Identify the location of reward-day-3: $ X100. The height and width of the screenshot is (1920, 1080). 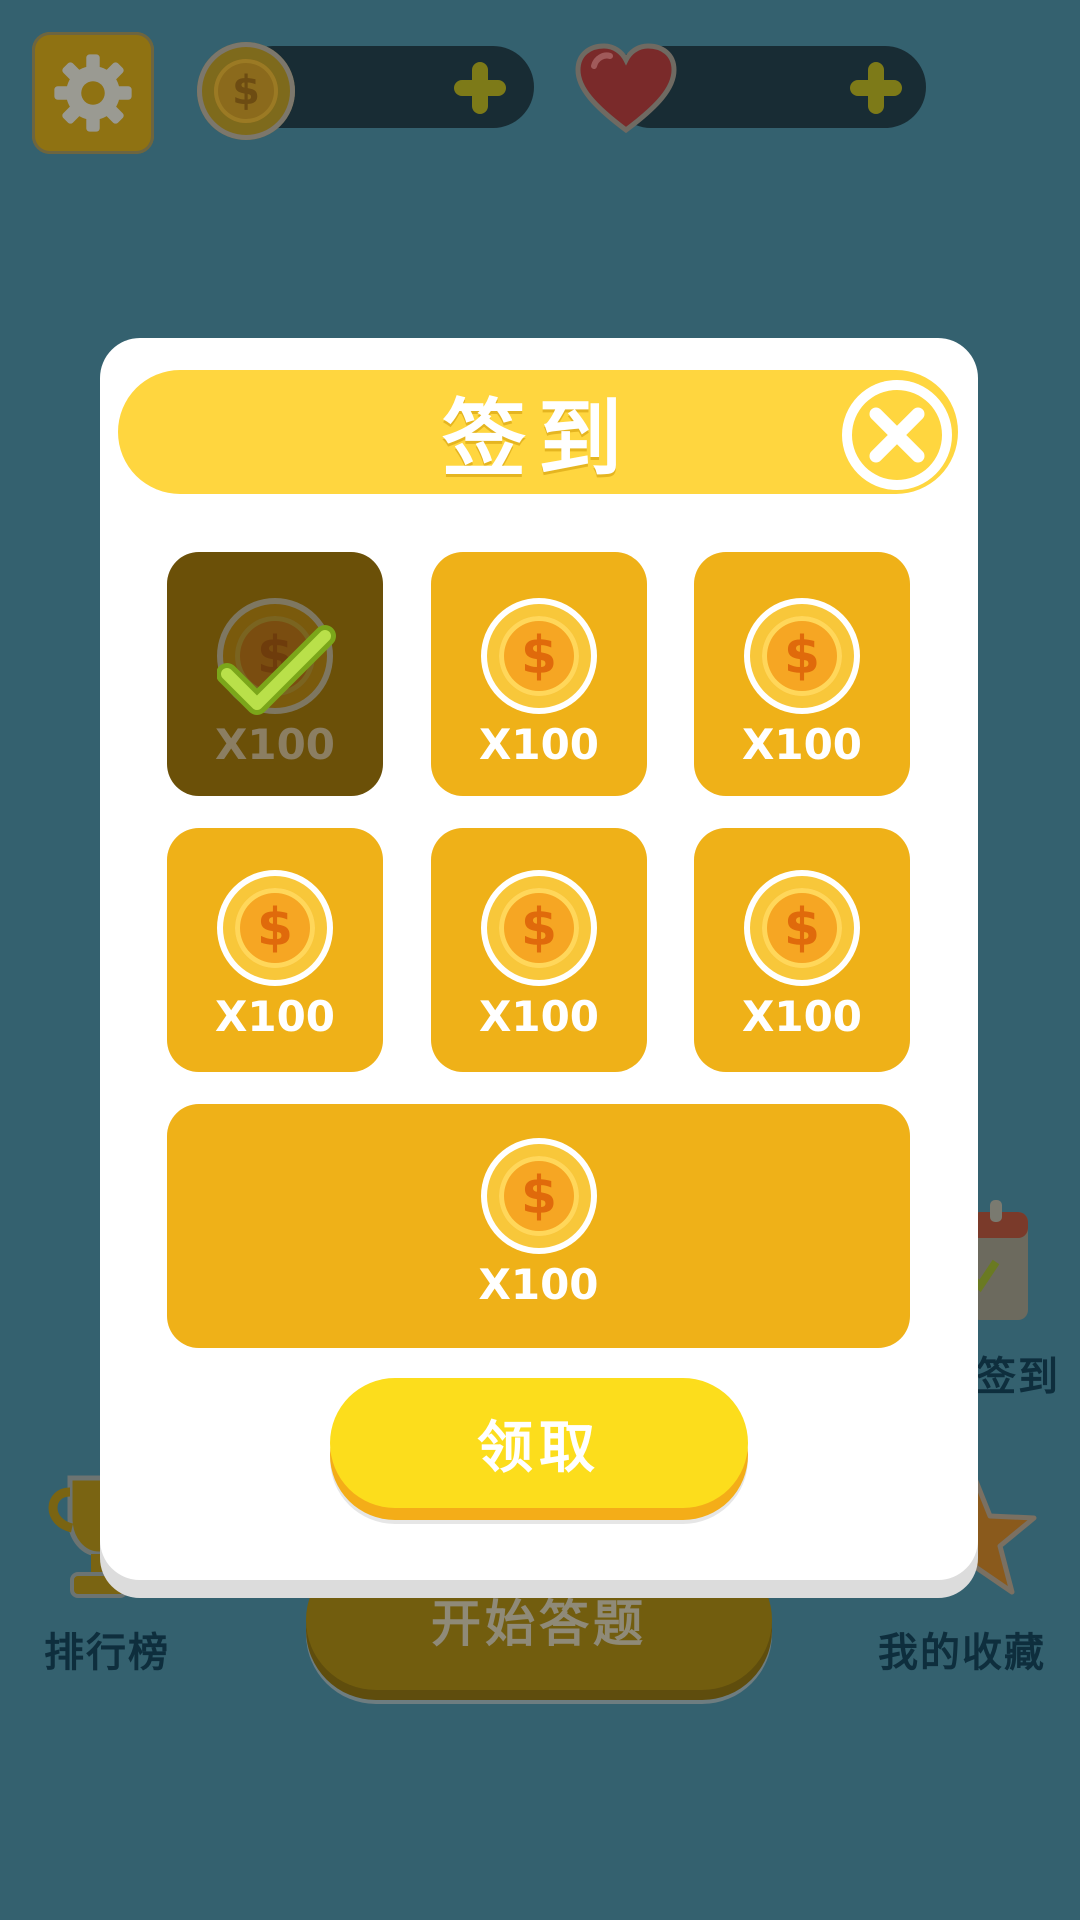
(802, 674).